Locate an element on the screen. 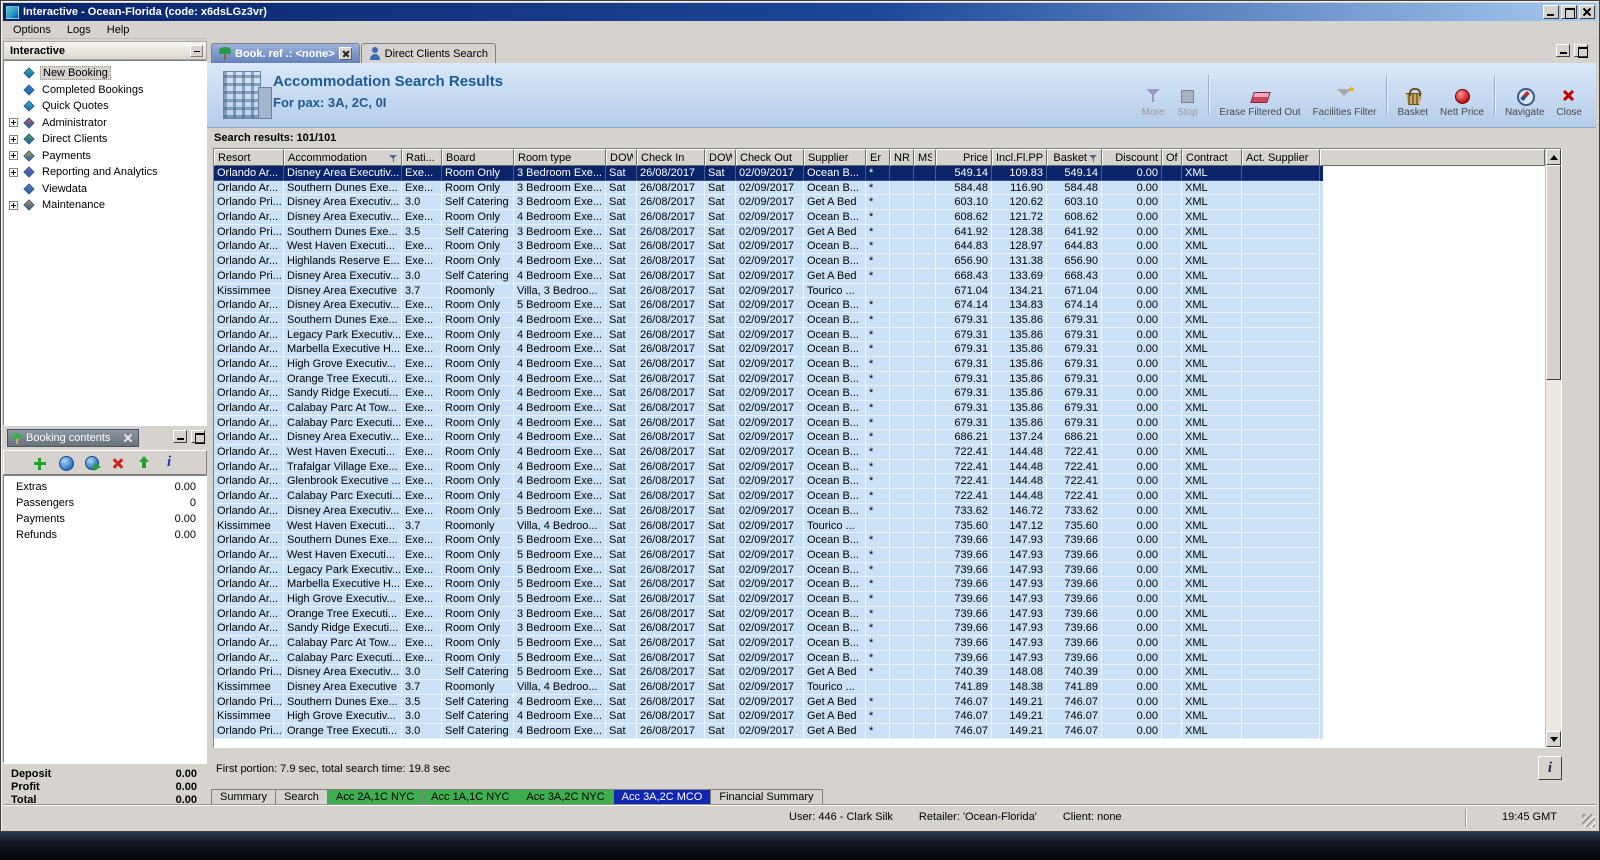 This screenshot has width=1600, height=860. sidebar-item-maintenance: Maintenance is located at coordinates (105, 205).